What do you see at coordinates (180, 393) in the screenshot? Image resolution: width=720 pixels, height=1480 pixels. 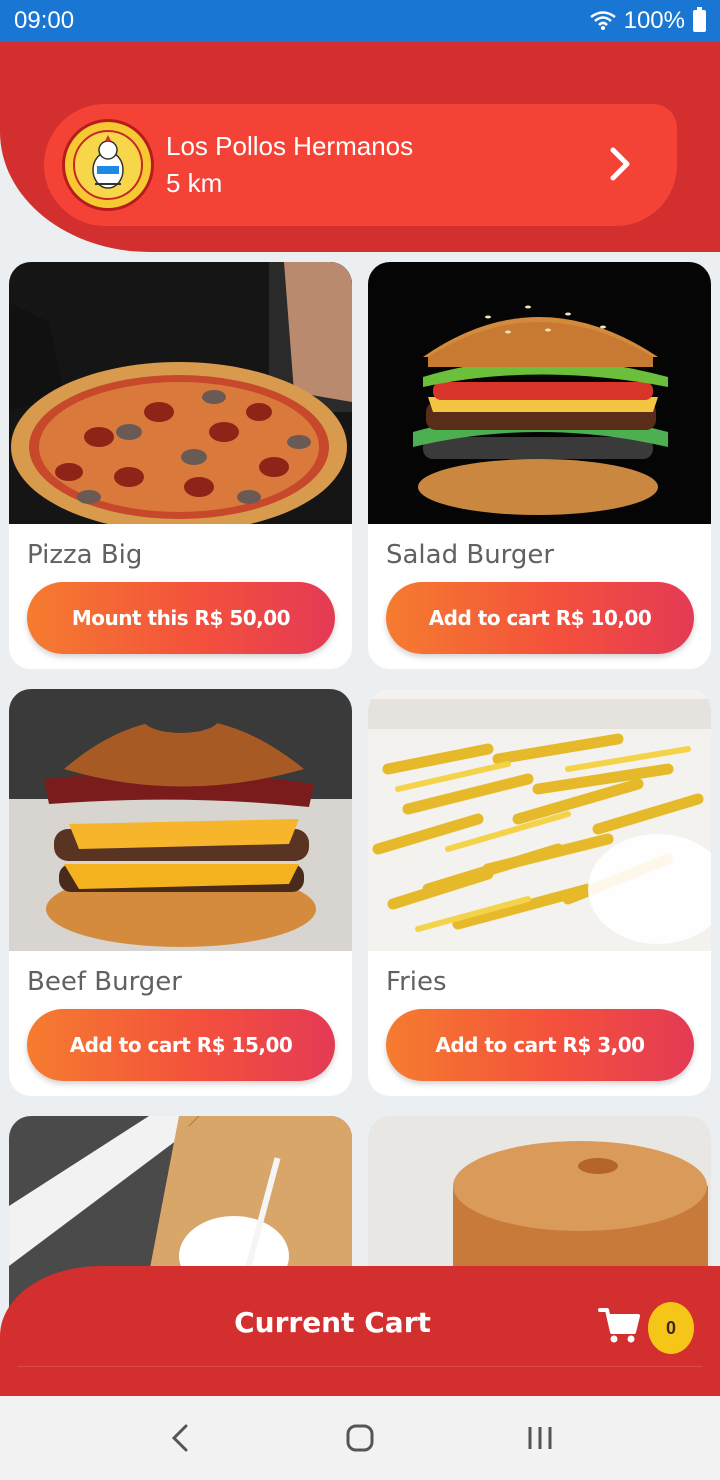 I see `pizza-photo` at bounding box center [180, 393].